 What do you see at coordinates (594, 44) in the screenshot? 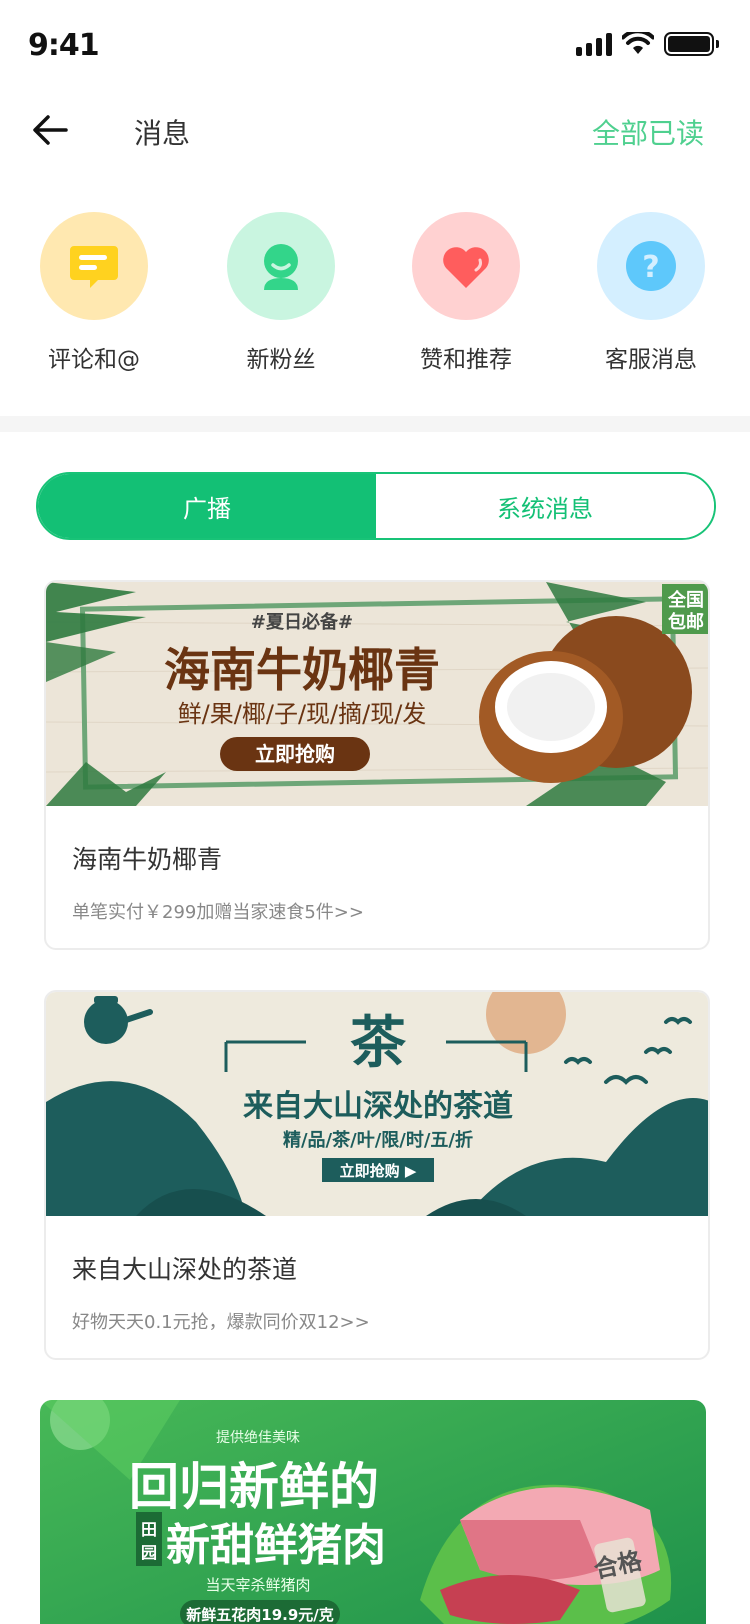
I see `cellular-signal-icon` at bounding box center [594, 44].